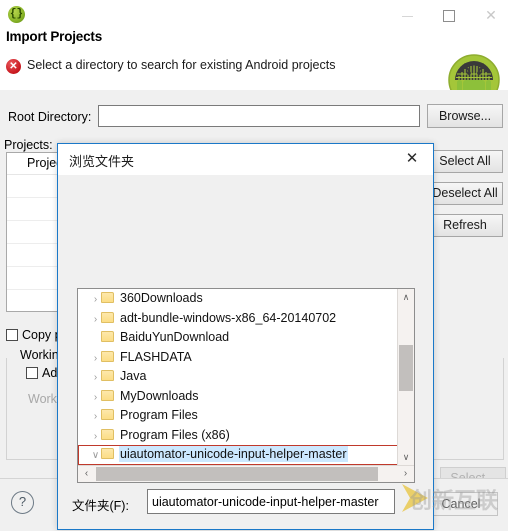 The width and height of the screenshot is (508, 531). I want to click on eclipse-app-icon: {}, so click(16, 14).